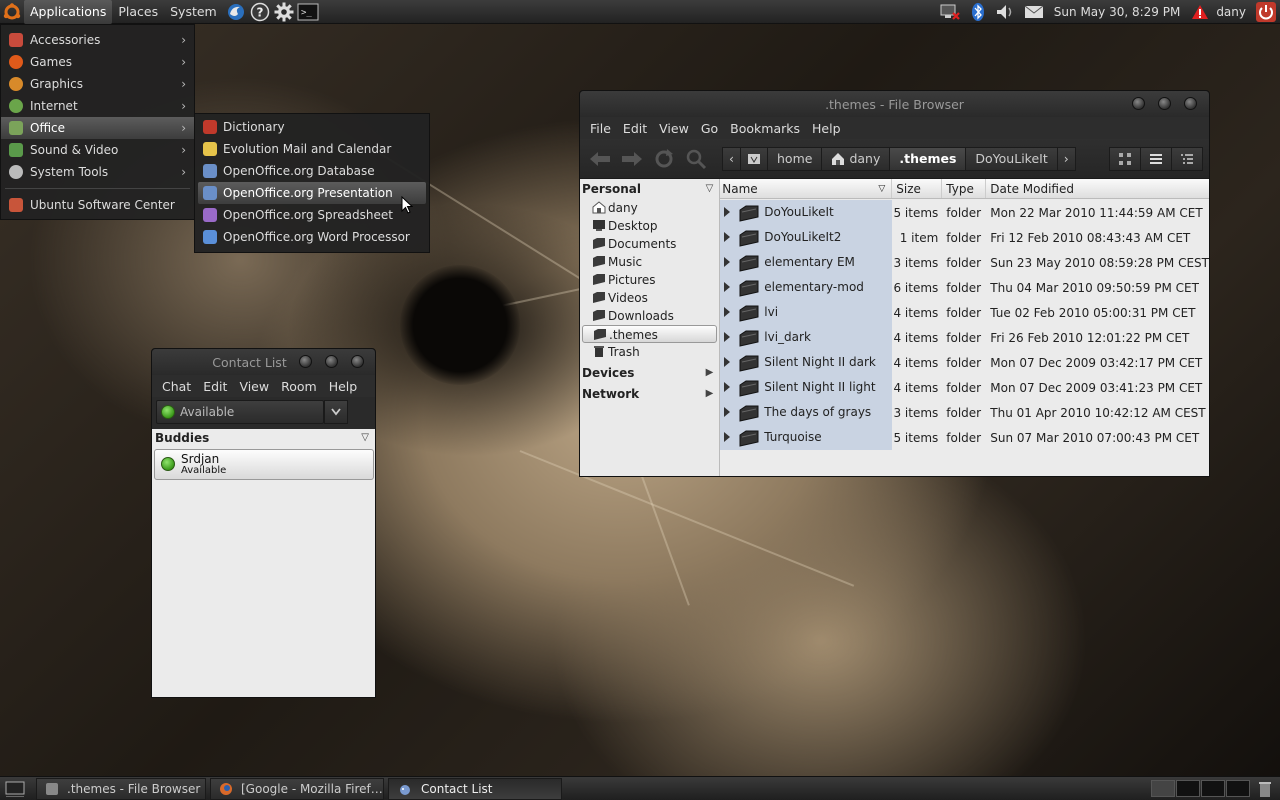 This screenshot has width=1280, height=800. Describe the element at coordinates (1187, 159) in the screenshot. I see `compact-view-icon` at that location.